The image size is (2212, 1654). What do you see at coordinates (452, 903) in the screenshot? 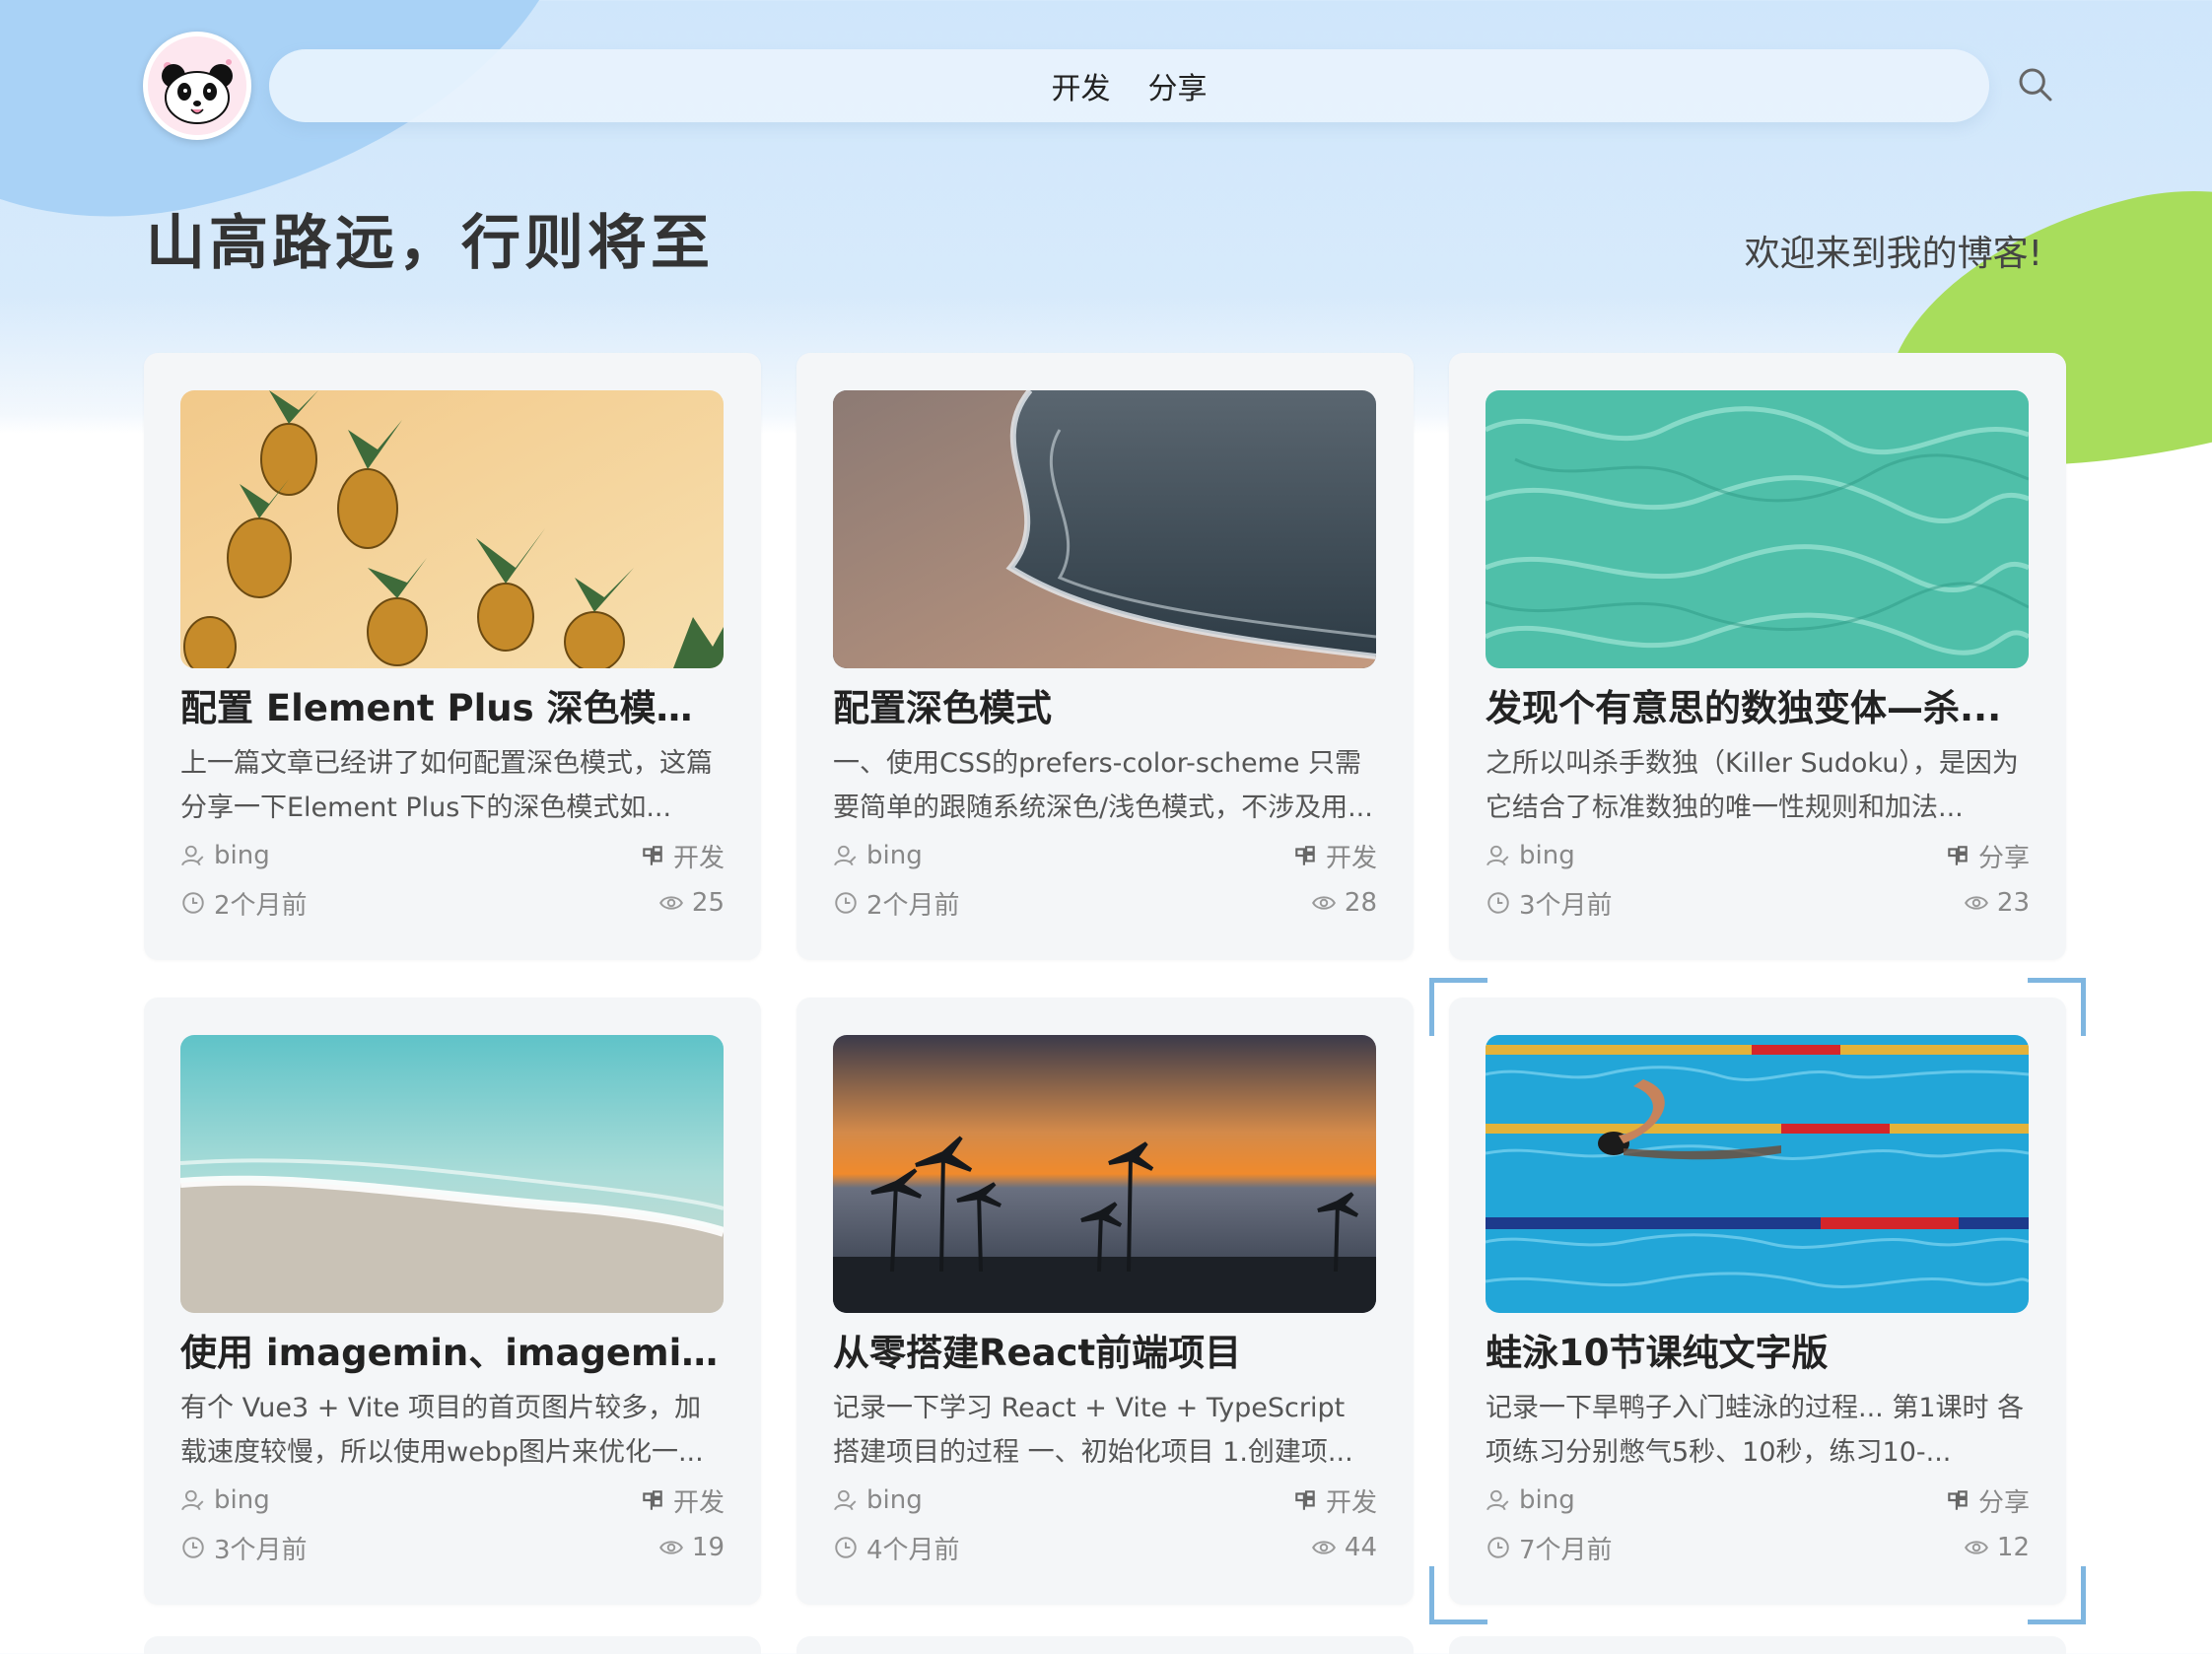
I see `post-meta-row: 2个月前 25` at bounding box center [452, 903].